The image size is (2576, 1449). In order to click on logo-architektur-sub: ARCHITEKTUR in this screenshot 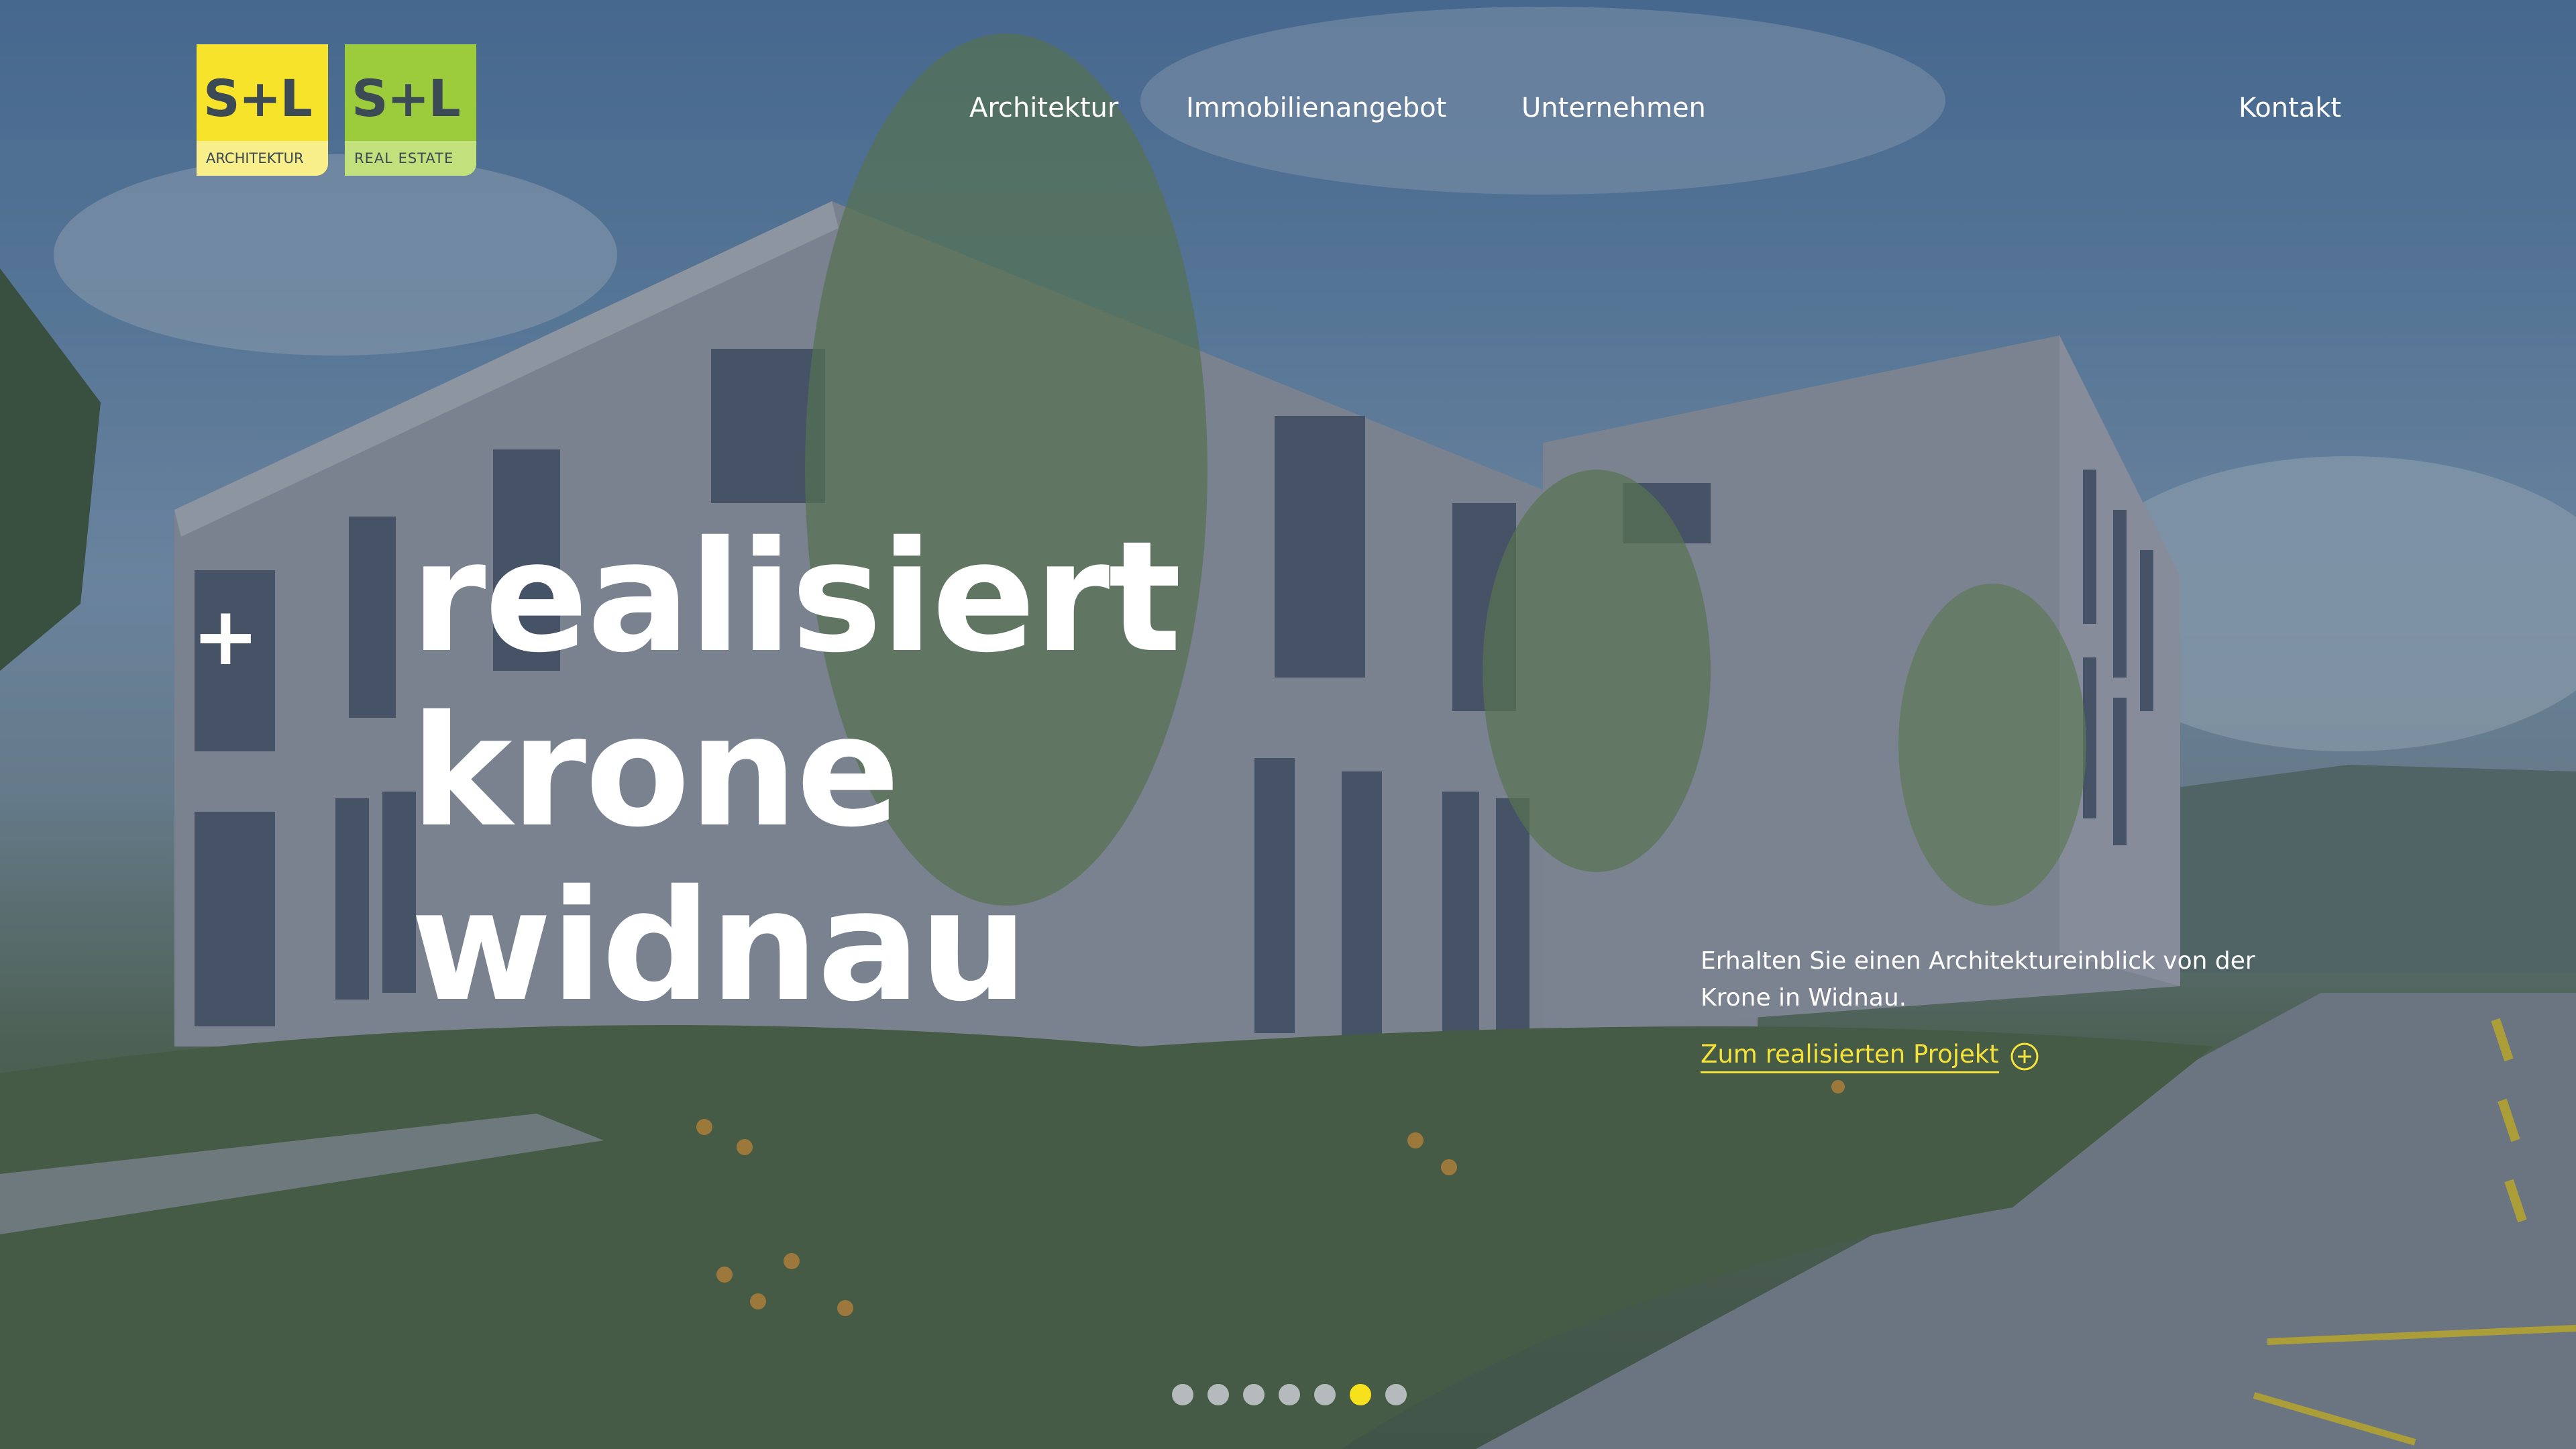, I will do `click(262, 158)`.